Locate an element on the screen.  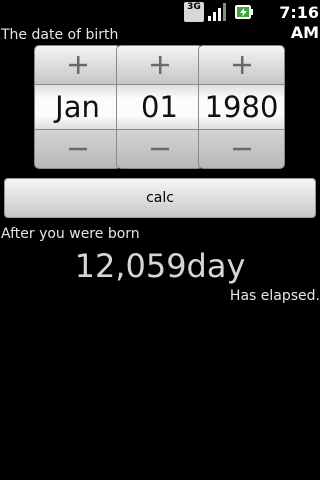
month-picker: Jan is located at coordinates (77, 107).